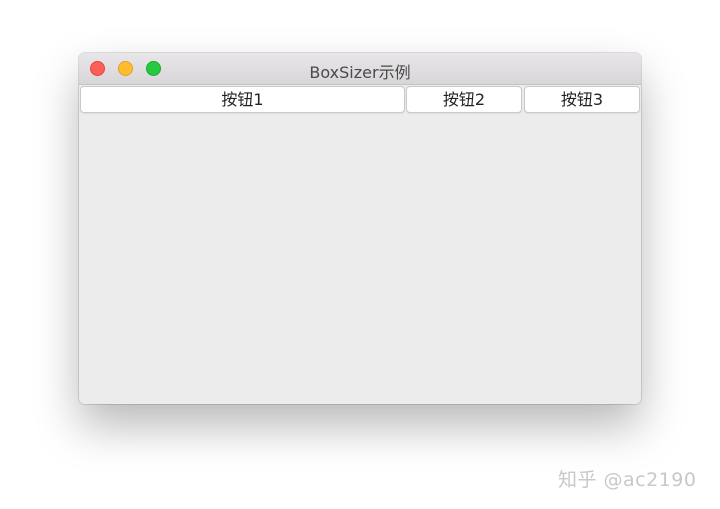 The width and height of the screenshot is (720, 509). I want to click on button-3: 按钮3, so click(582, 99).